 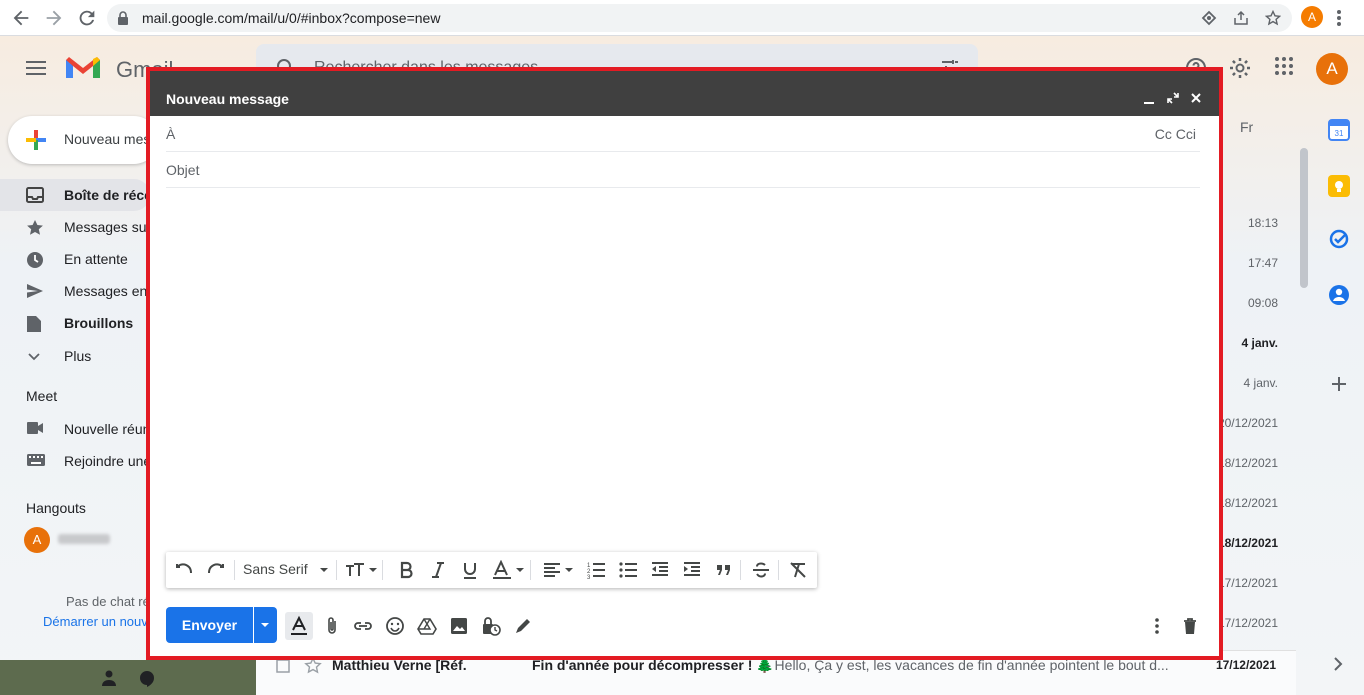 What do you see at coordinates (509, 570) in the screenshot?
I see `text-color-icon` at bounding box center [509, 570].